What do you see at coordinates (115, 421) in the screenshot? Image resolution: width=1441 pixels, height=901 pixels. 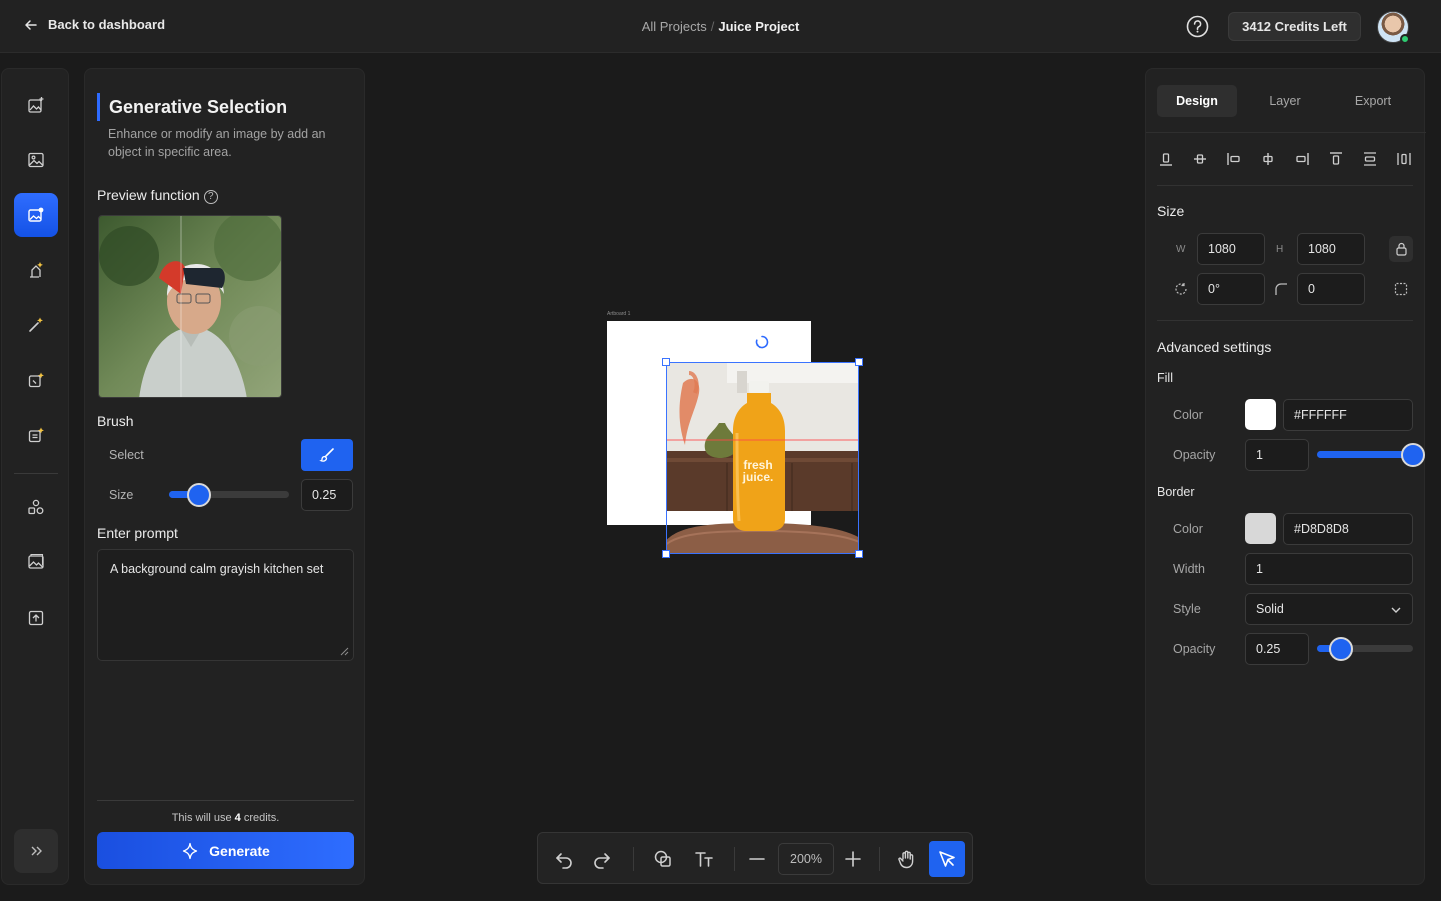 I see `brush-heading: Brush` at bounding box center [115, 421].